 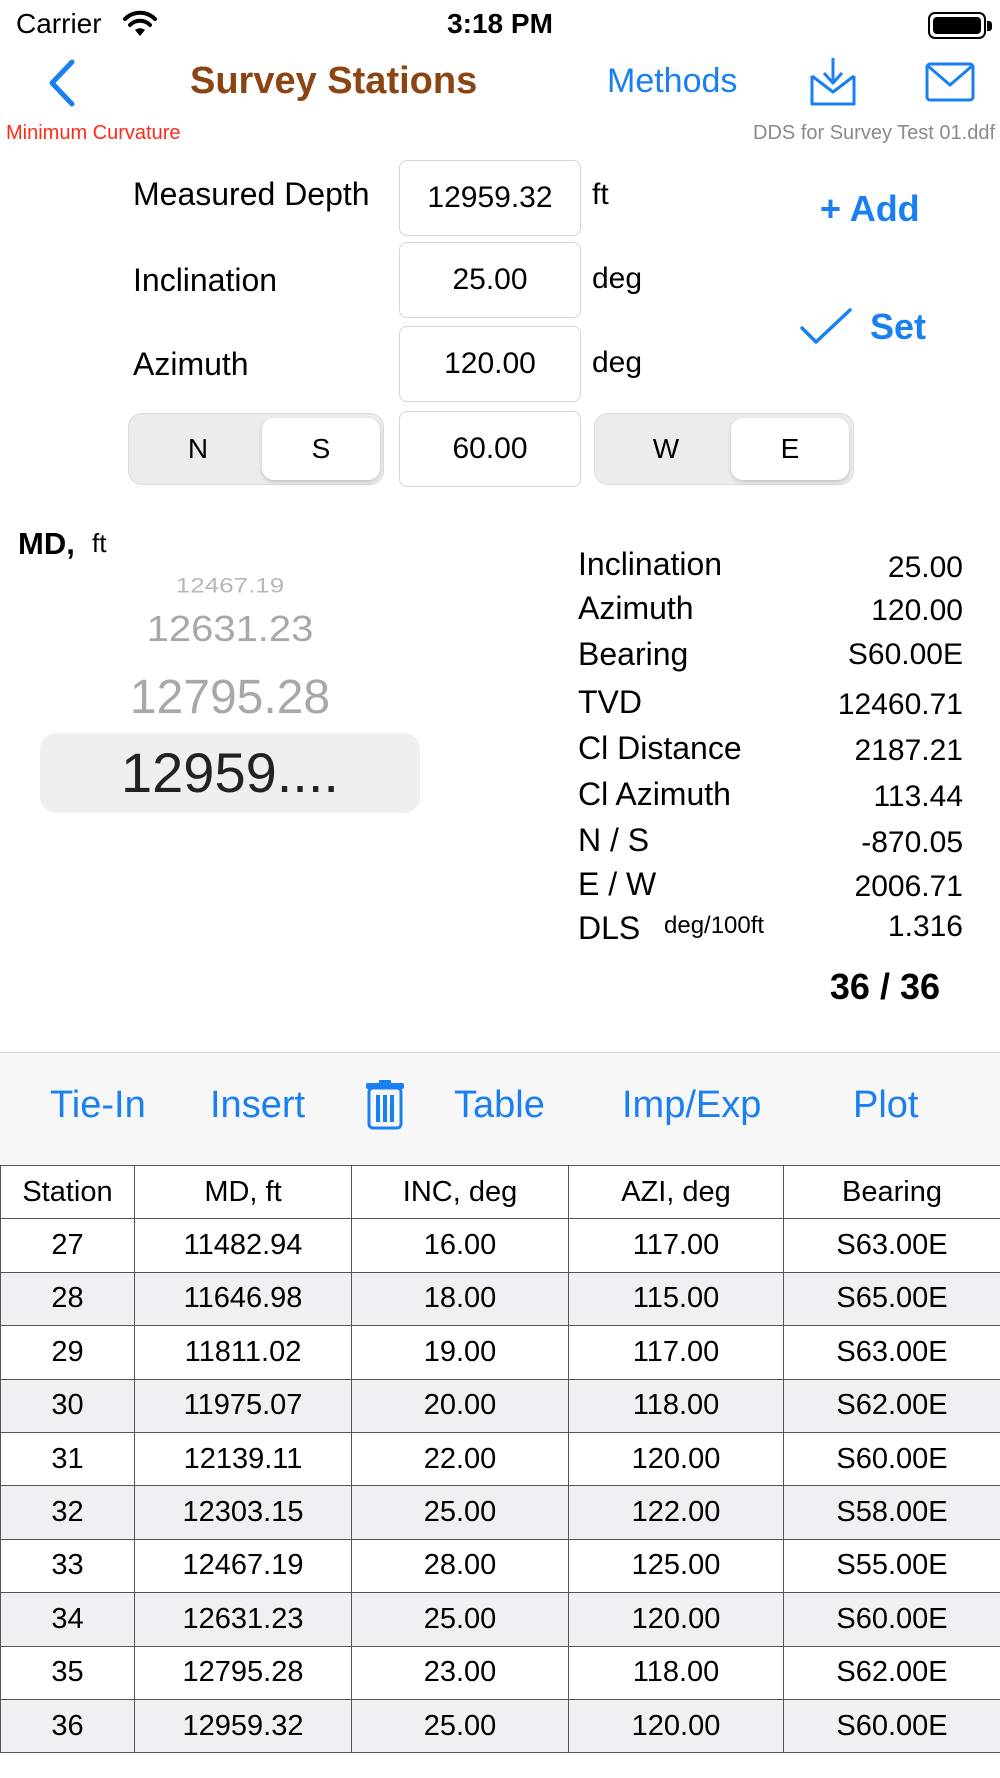 What do you see at coordinates (67, 1566) in the screenshot?
I see `table-cell: 33` at bounding box center [67, 1566].